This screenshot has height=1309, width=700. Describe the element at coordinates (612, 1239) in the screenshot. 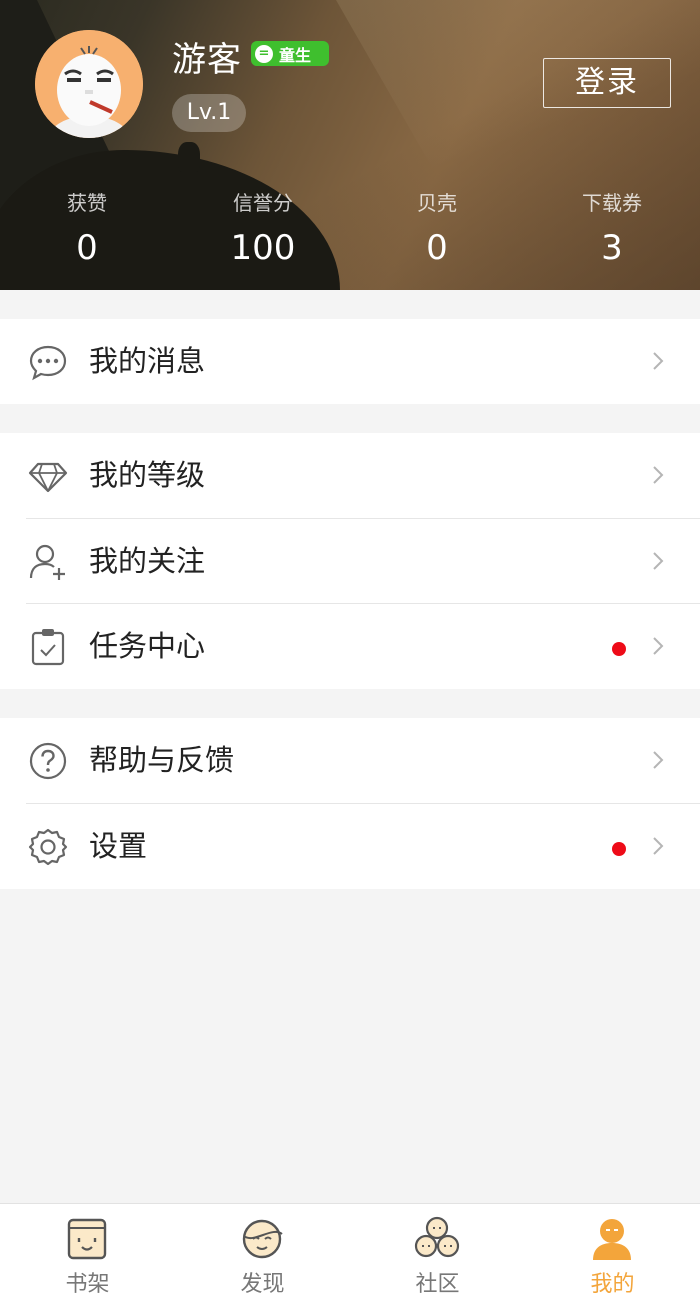

I see `me-icon` at that location.